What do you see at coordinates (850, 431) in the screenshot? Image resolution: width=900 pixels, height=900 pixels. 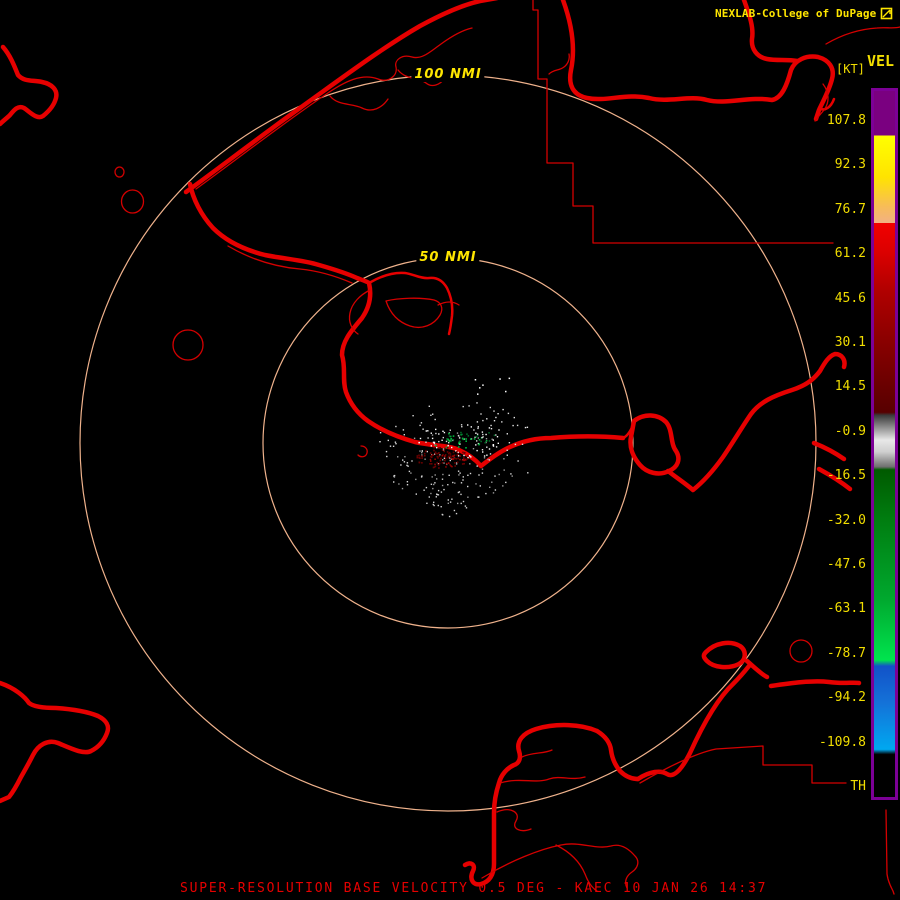 I see `colorbar-tick-label: -0.9` at bounding box center [850, 431].